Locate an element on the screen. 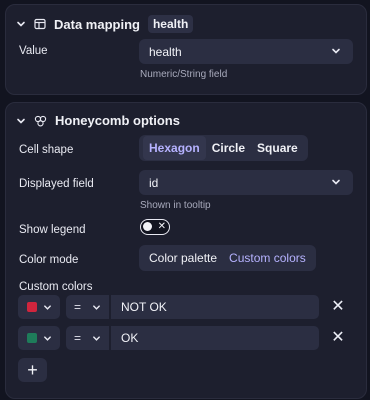 Image resolution: width=370 pixels, height=400 pixels. add-rule-button: + is located at coordinates (32, 370).